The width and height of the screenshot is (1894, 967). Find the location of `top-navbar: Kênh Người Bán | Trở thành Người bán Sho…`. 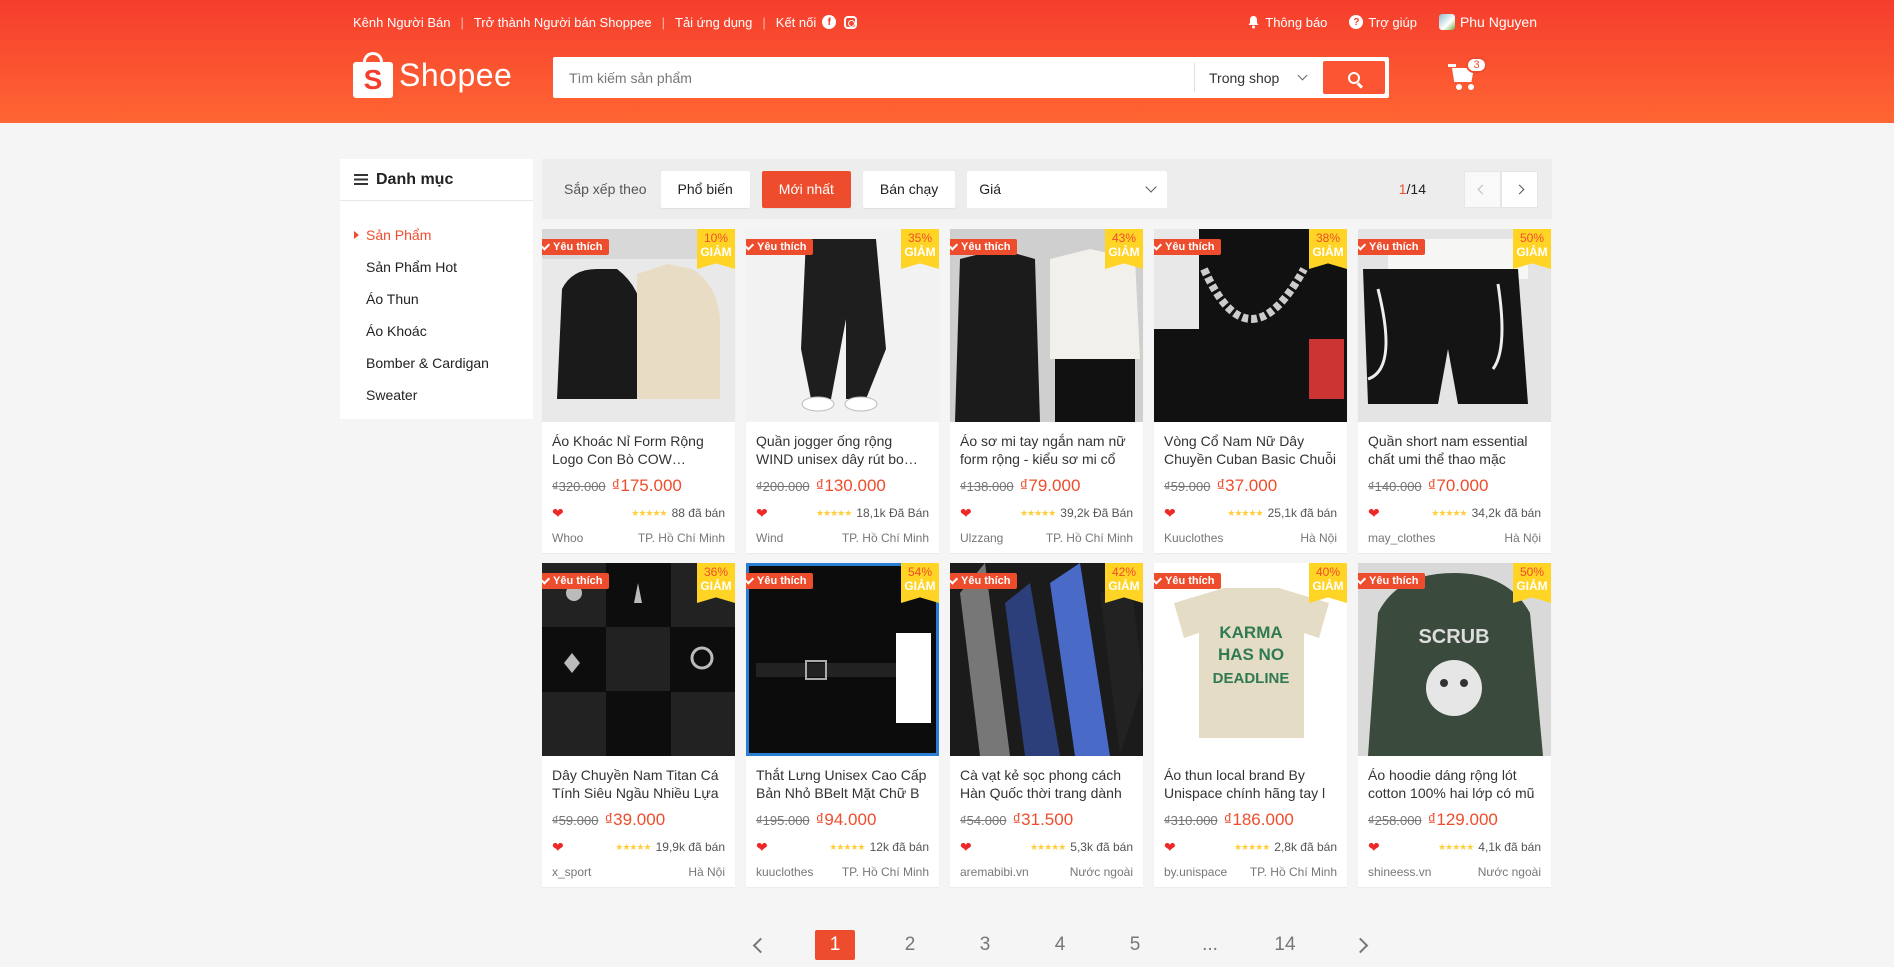

top-navbar: Kênh Người Bán | Trở thành Người bán Sho… is located at coordinates (945, 22).